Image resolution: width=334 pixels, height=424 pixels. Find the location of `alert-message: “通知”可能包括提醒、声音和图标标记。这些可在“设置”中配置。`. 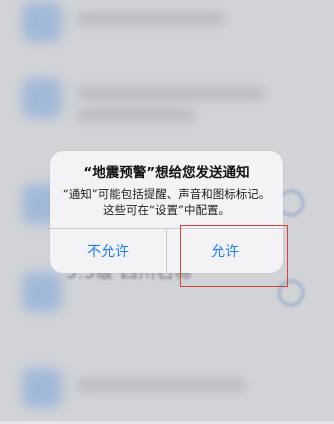

alert-message: “通知”可能包括提醒、声音和图标标记。这些可在“设置”中配置。 is located at coordinates (166, 202).